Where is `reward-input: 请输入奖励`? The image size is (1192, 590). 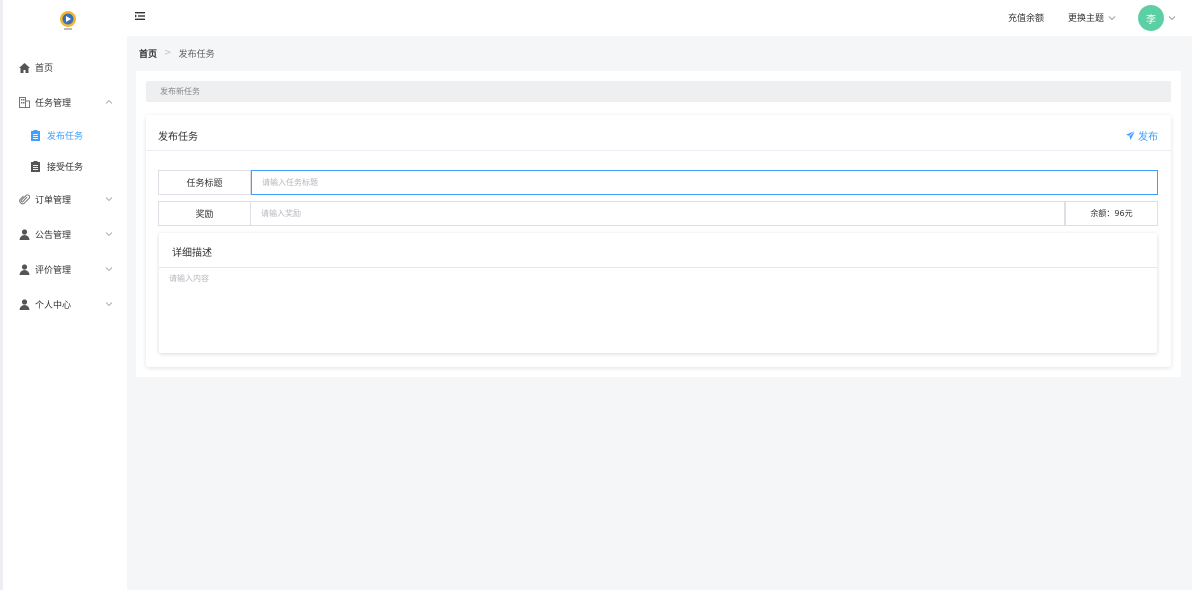
reward-input: 请输入奖励 is located at coordinates (658, 213).